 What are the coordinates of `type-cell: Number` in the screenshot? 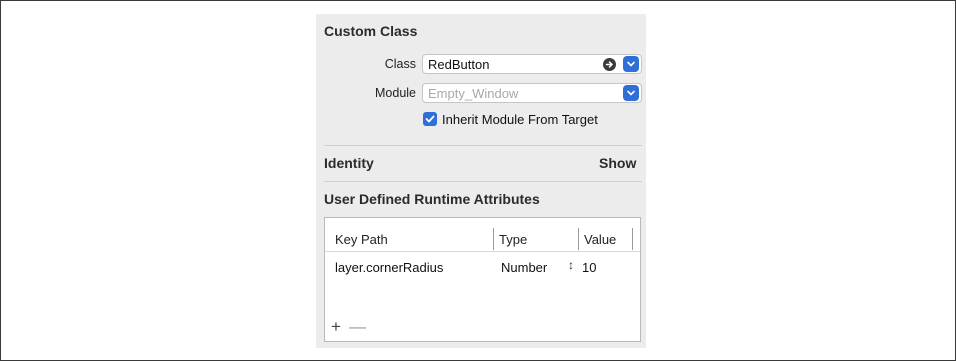 It's located at (524, 267).